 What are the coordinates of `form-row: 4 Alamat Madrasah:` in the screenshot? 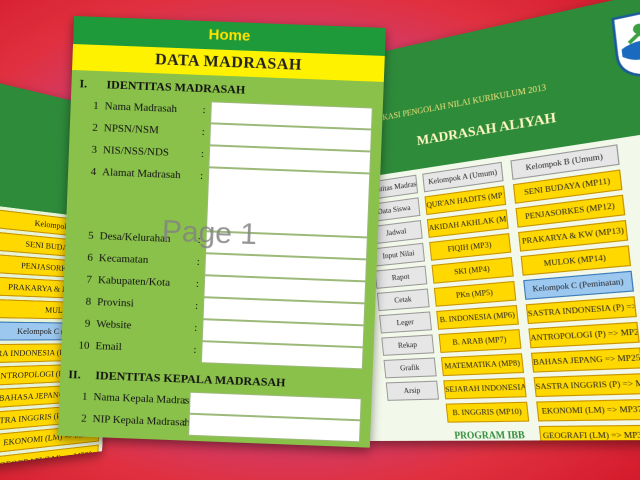 It's located at (223, 199).